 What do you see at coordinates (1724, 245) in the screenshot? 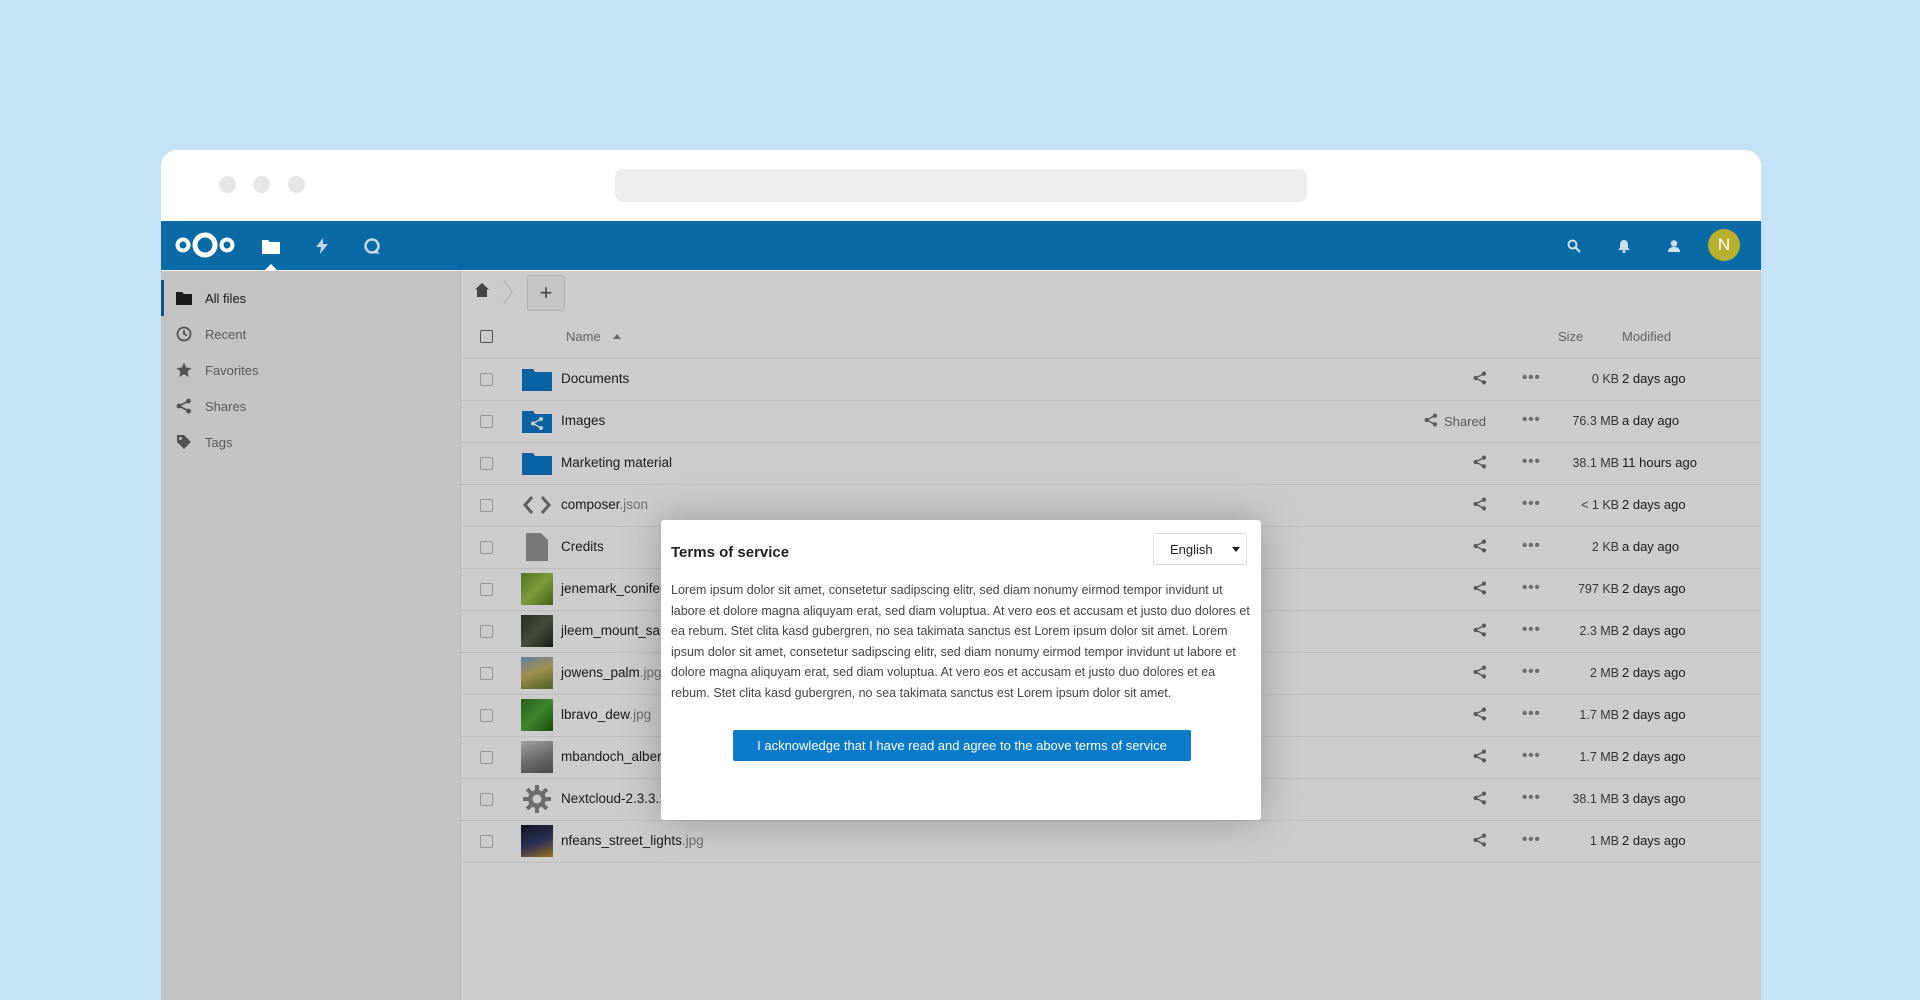
I see `user-avatar: N` at bounding box center [1724, 245].